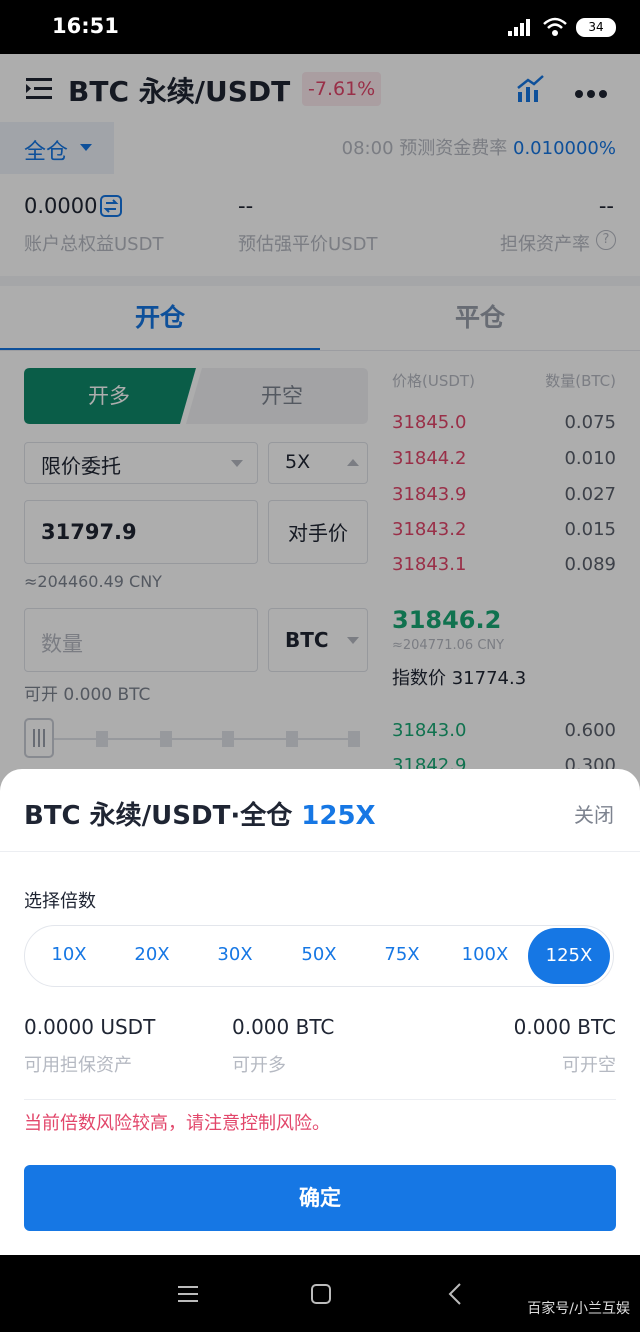  I want to click on recent-apps-icon, so click(188, 1294).